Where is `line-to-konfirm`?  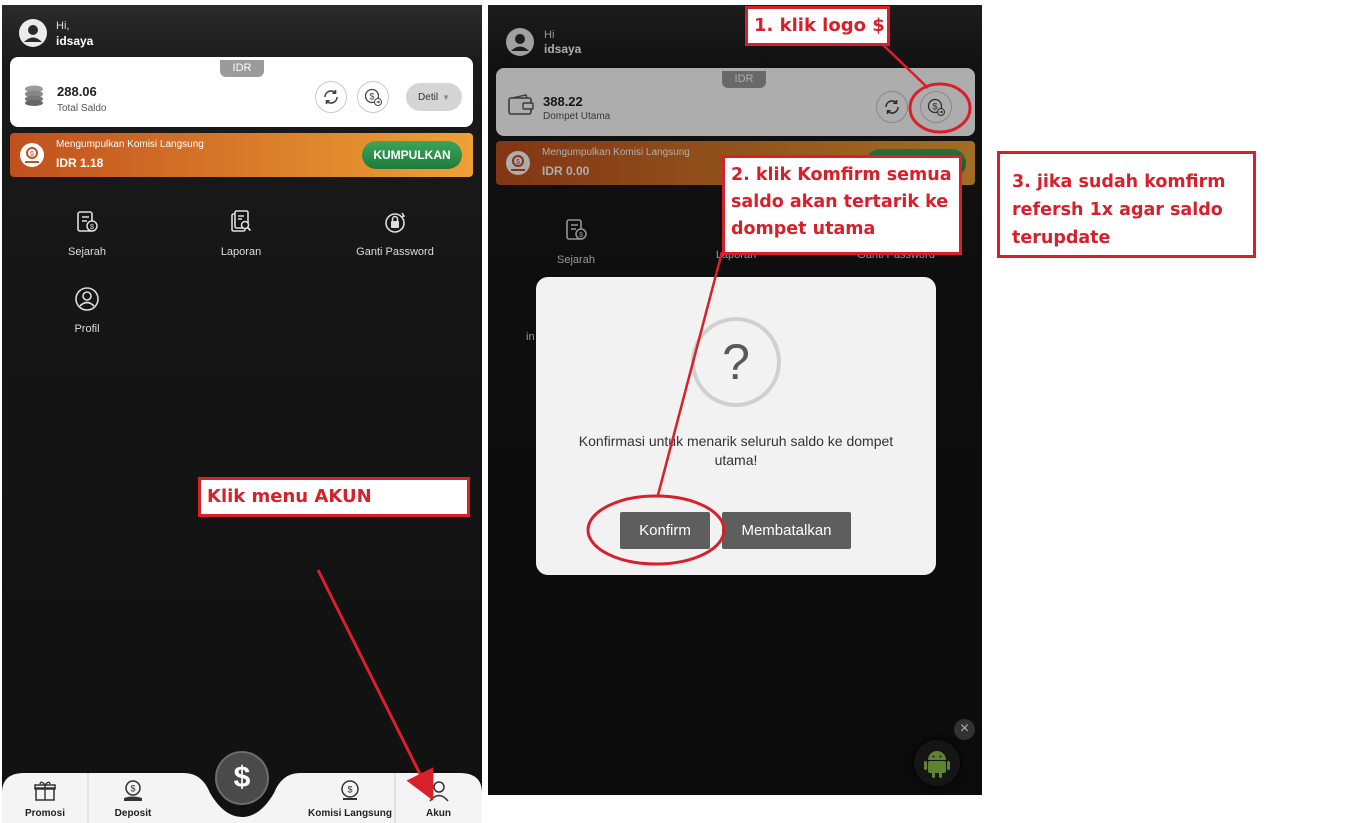
line-to-konfirm is located at coordinates (690, 373).